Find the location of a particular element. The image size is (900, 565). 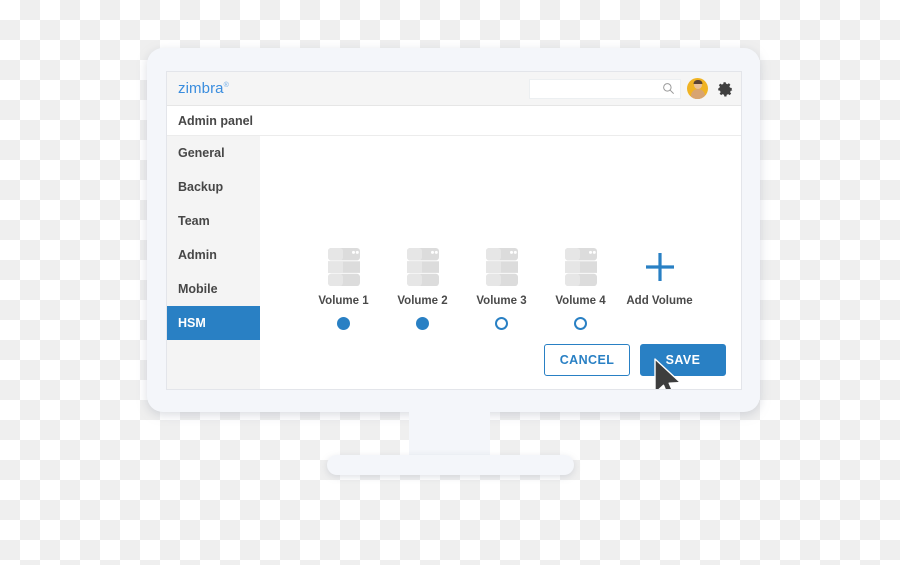

sidebar-item-general: General is located at coordinates (213, 153).